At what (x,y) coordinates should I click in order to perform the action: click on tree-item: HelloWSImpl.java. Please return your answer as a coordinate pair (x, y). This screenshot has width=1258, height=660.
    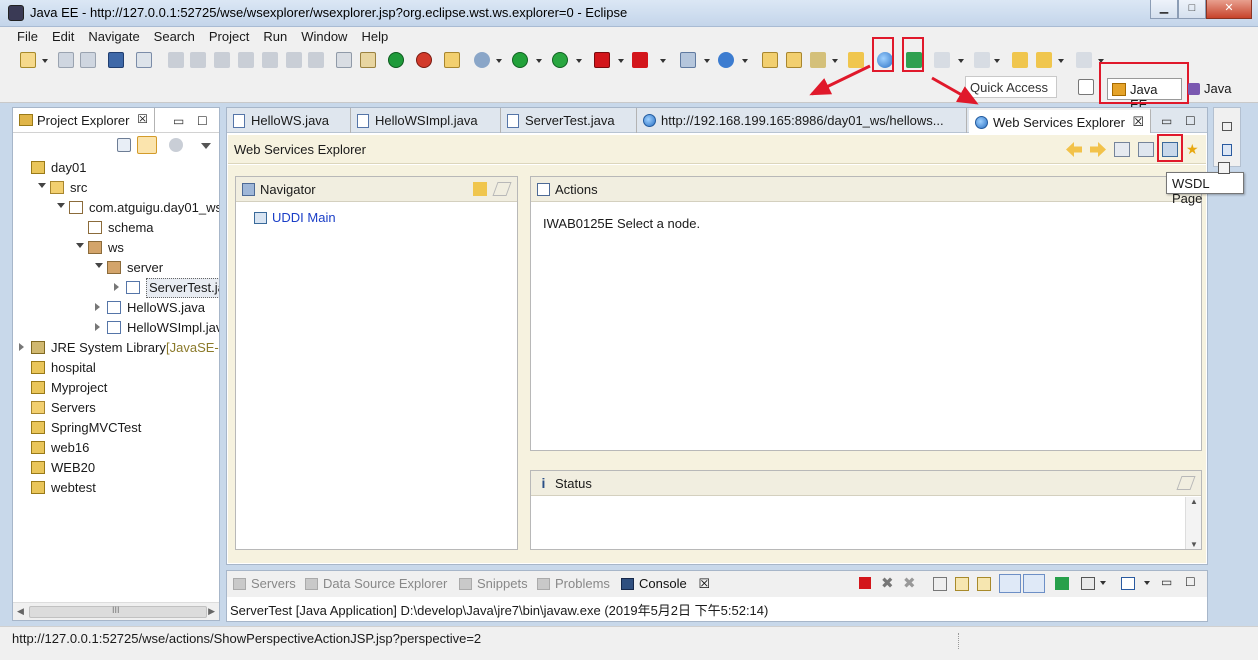
    Looking at the image, I should click on (116, 328).